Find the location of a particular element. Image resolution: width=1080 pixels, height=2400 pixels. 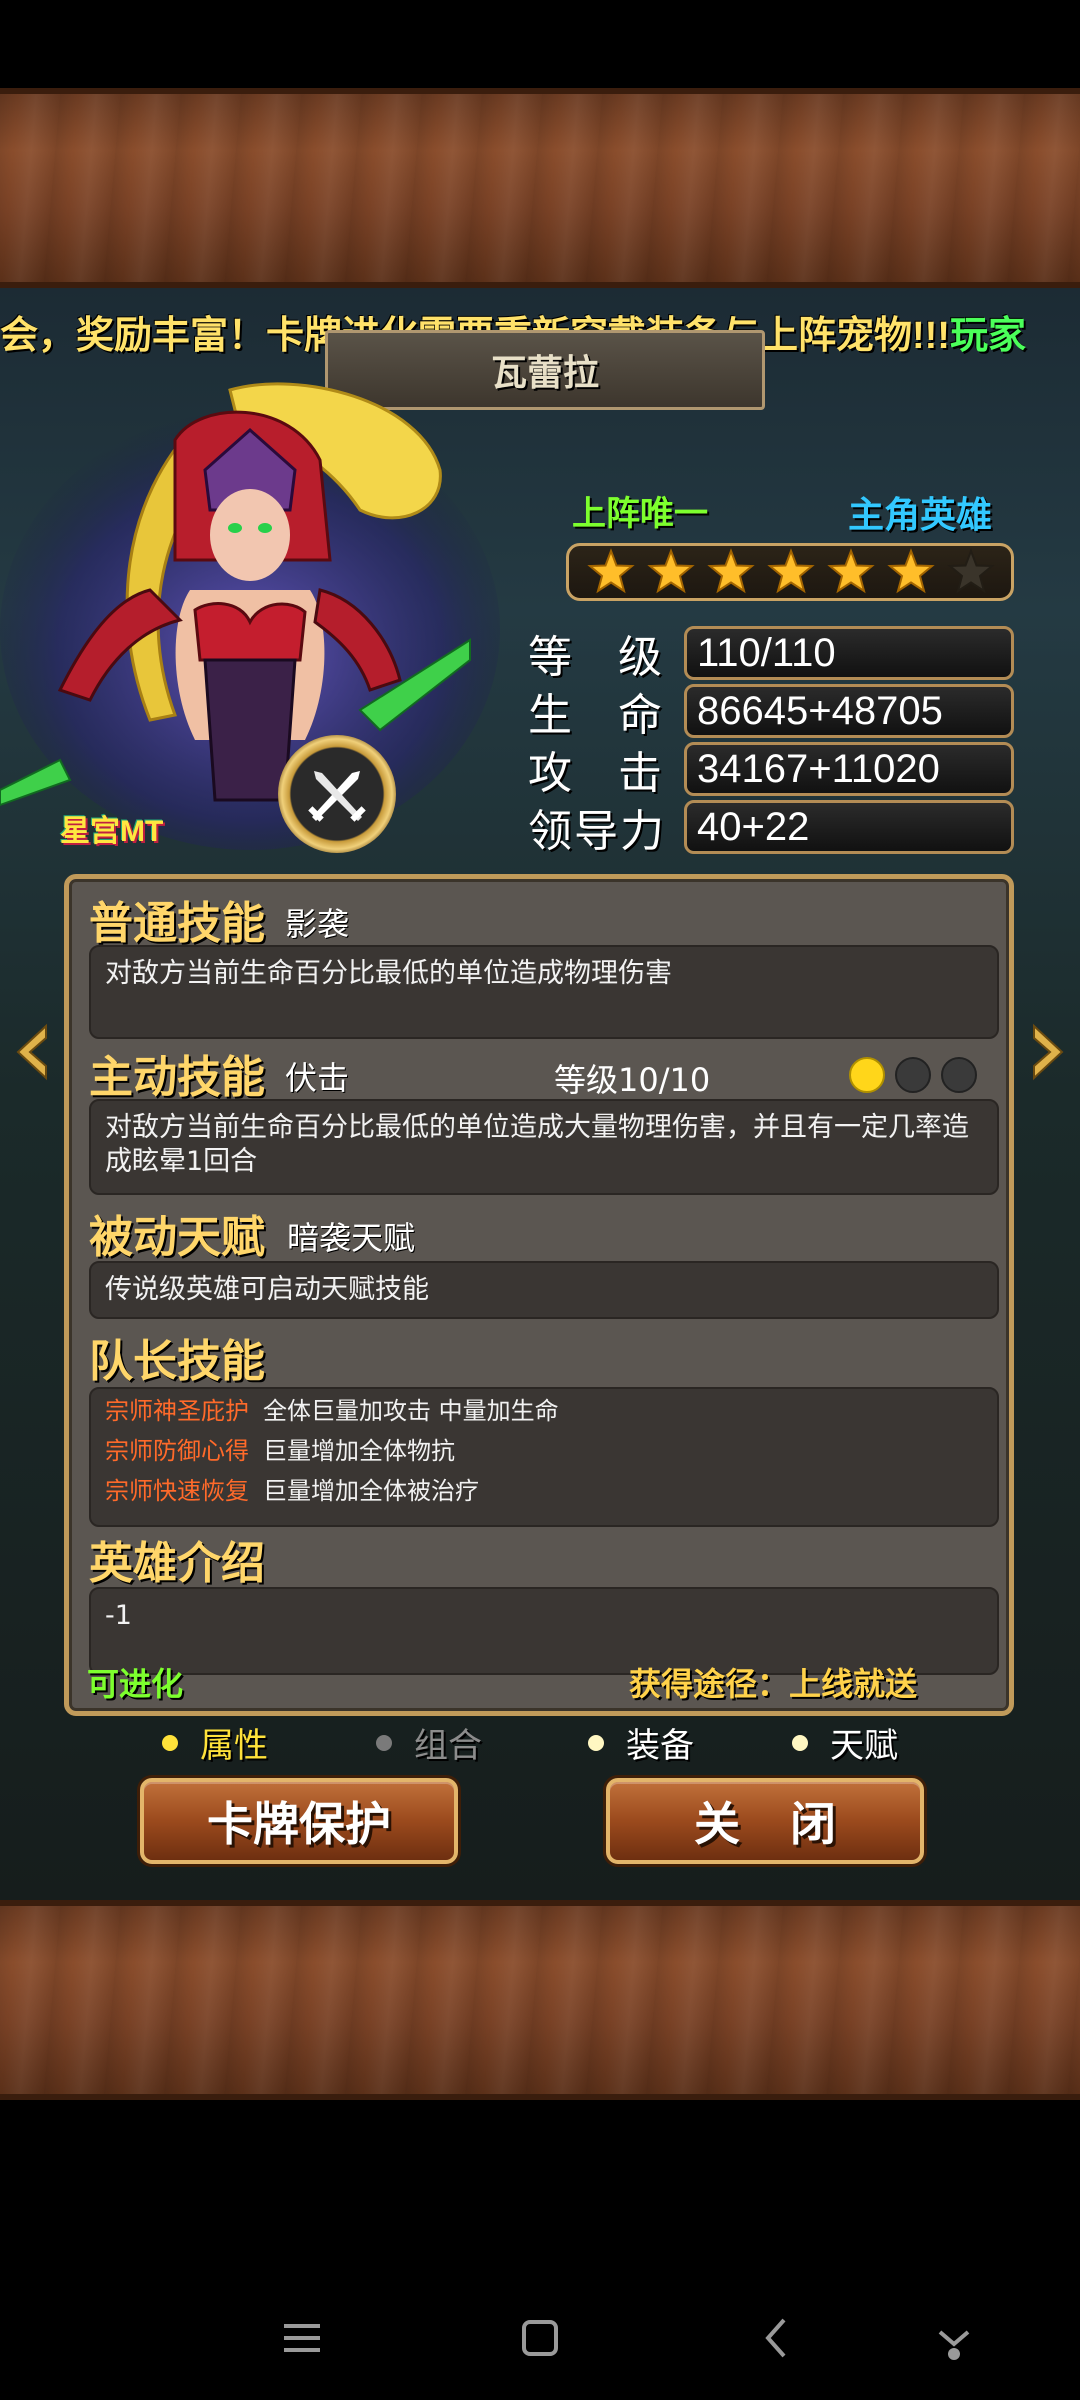

star-rating is located at coordinates (790, 572).